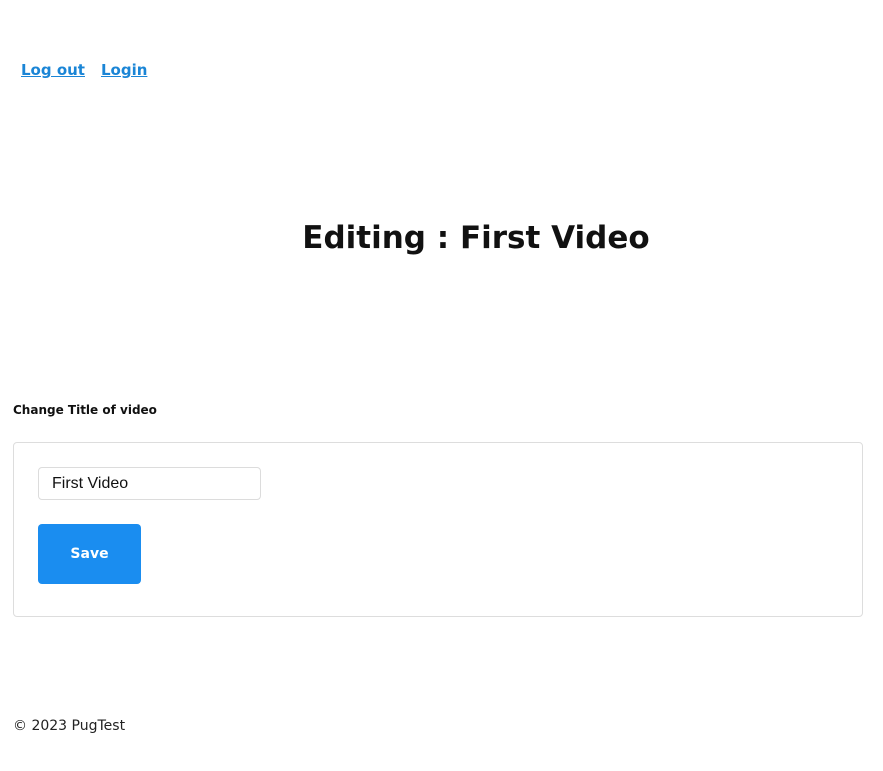 The width and height of the screenshot is (883, 771). Describe the element at coordinates (476, 238) in the screenshot. I see `page-title: Editing : First Video` at that location.